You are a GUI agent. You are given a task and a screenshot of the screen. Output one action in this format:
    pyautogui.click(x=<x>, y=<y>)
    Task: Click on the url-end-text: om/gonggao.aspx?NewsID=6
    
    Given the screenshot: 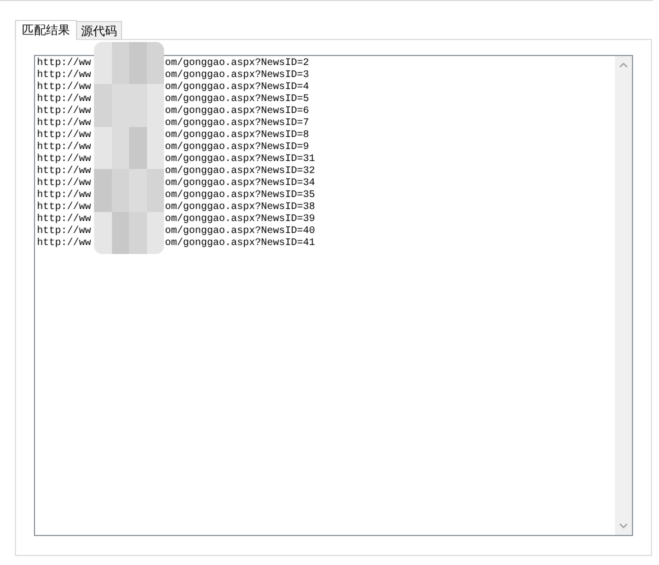 What is the action you would take?
    pyautogui.click(x=237, y=112)
    